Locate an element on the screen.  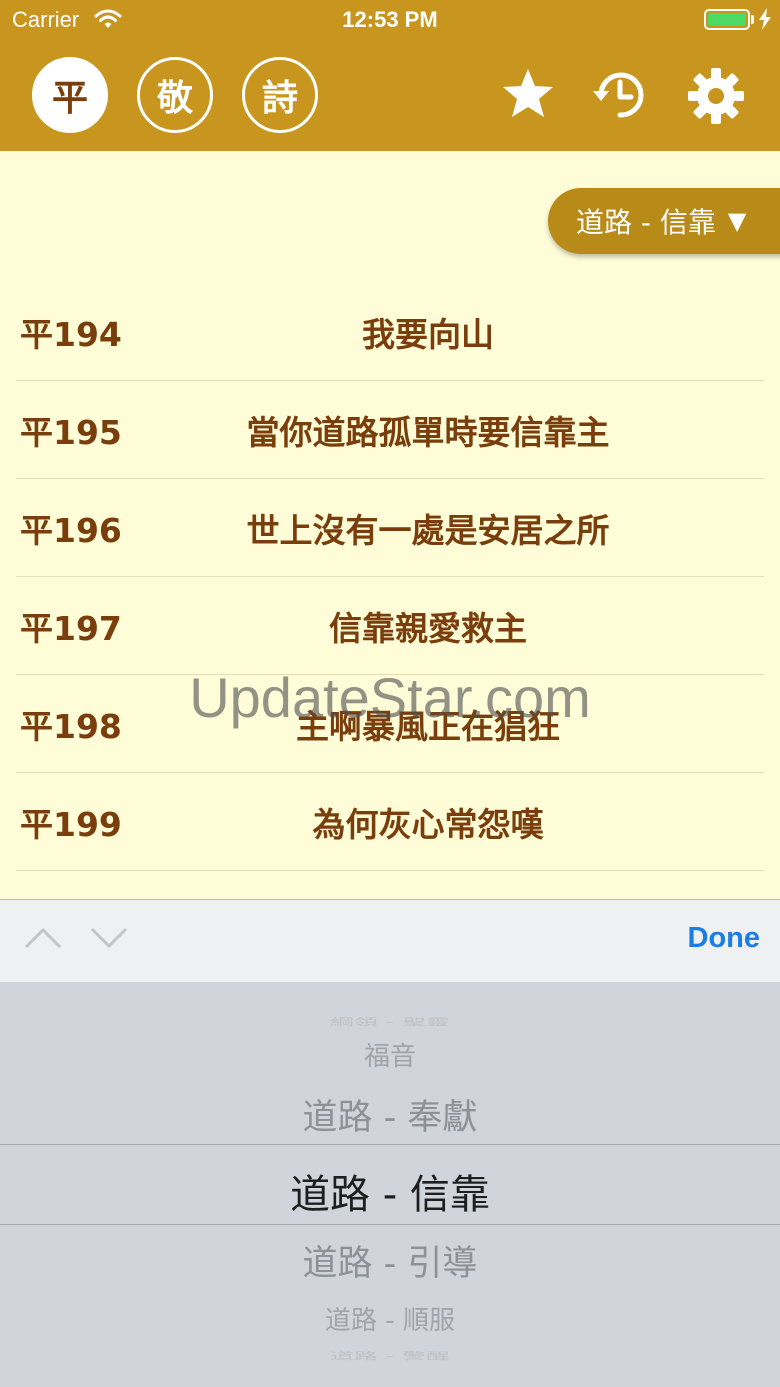
list-item: 平199 為何灰心常怨嘆 is located at coordinates (390, 822).